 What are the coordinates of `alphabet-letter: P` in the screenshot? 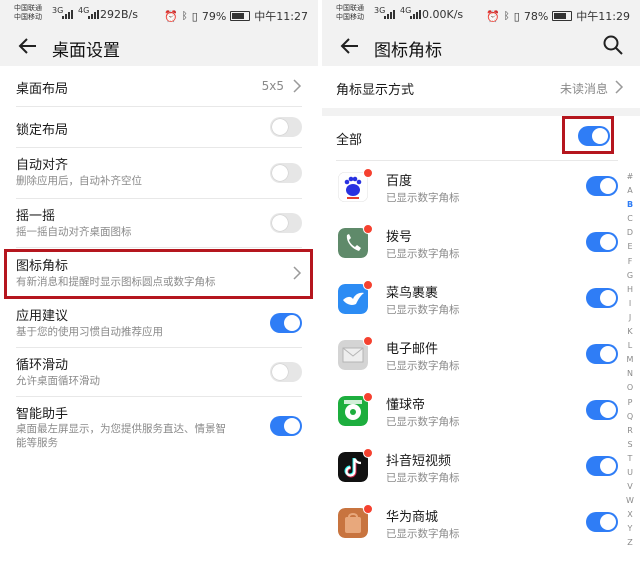 It's located at (630, 403).